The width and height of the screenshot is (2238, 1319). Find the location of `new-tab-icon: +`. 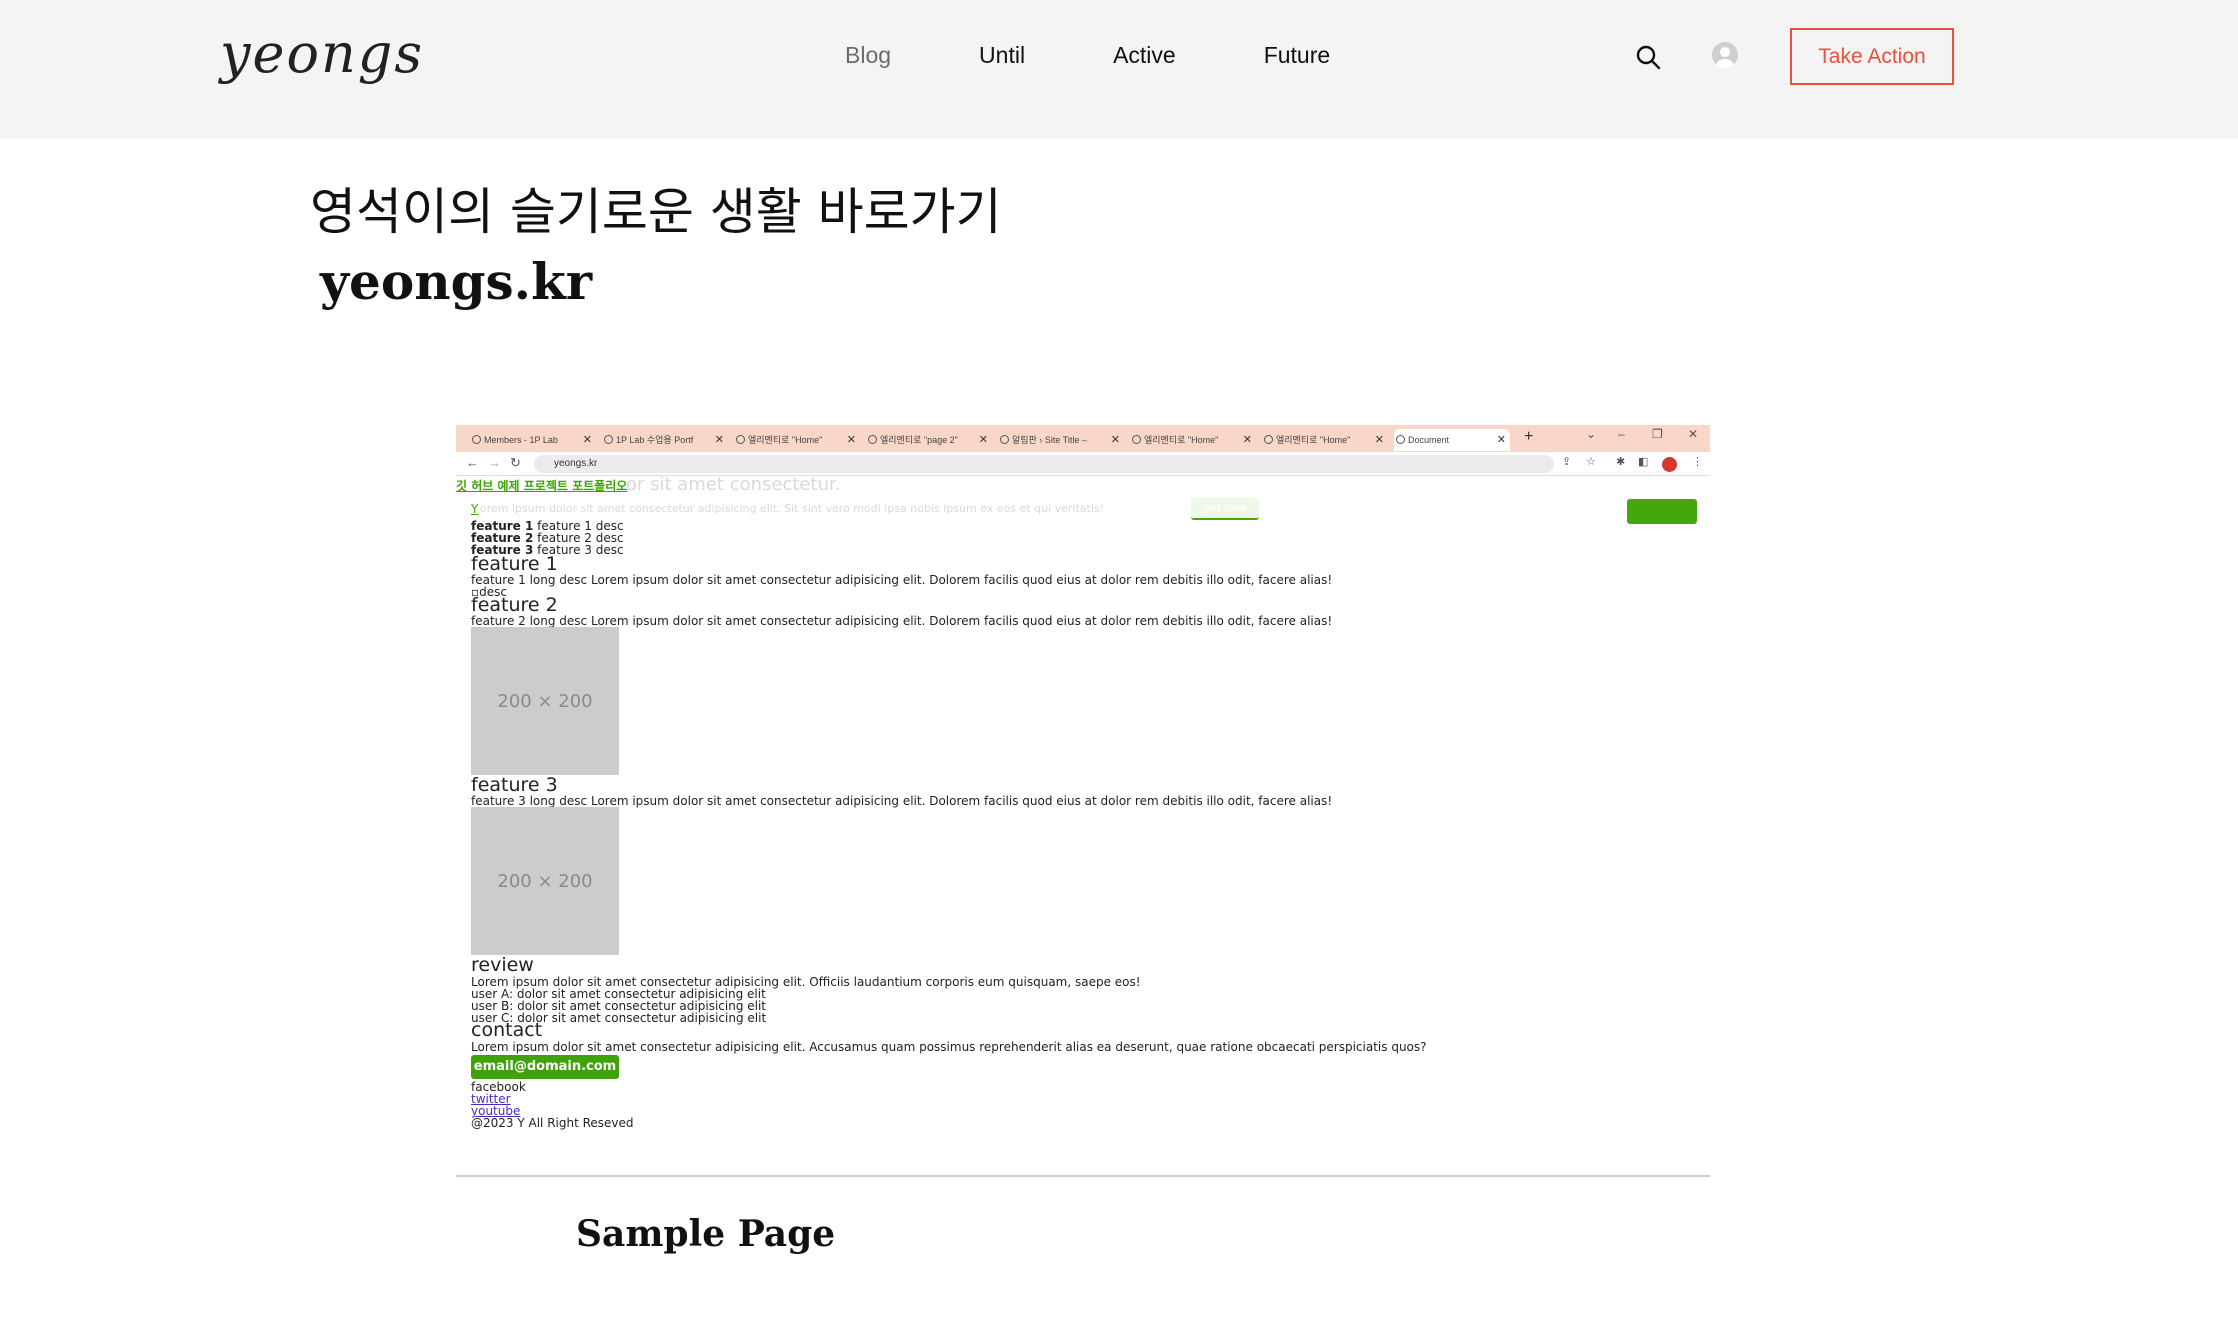

new-tab-icon: + is located at coordinates (1529, 436).